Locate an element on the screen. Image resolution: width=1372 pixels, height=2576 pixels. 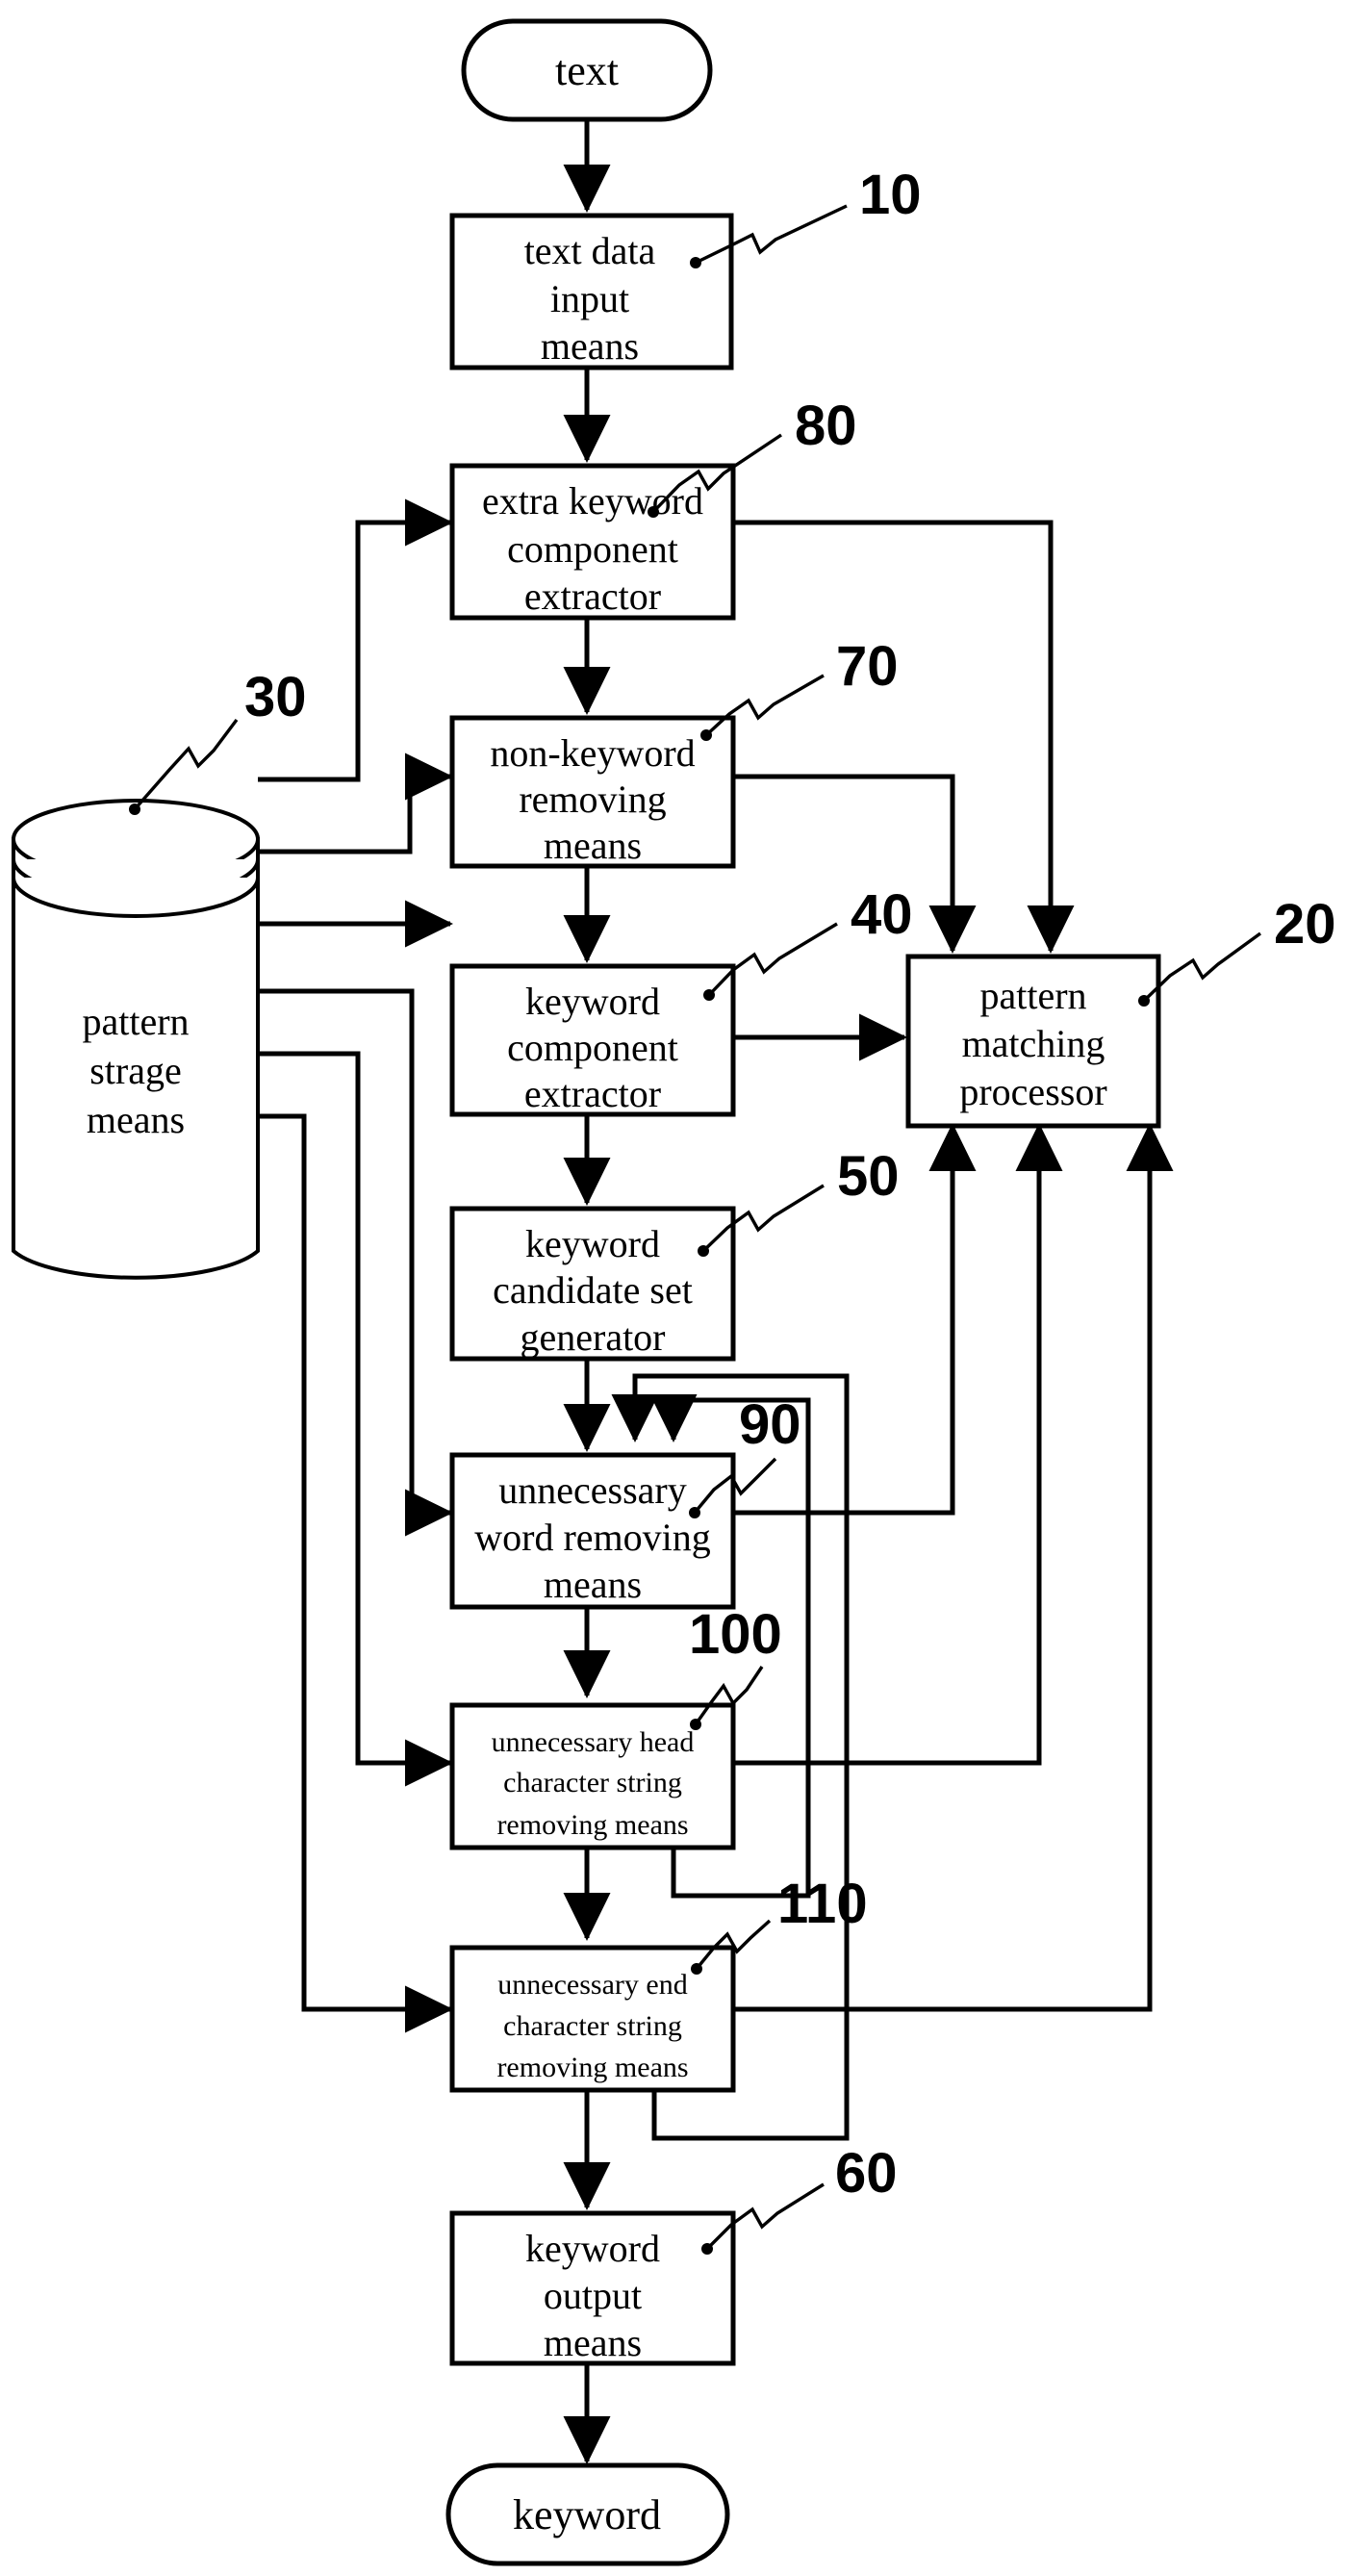
ref-callout-20: 20 is located at coordinates (1237, 950).